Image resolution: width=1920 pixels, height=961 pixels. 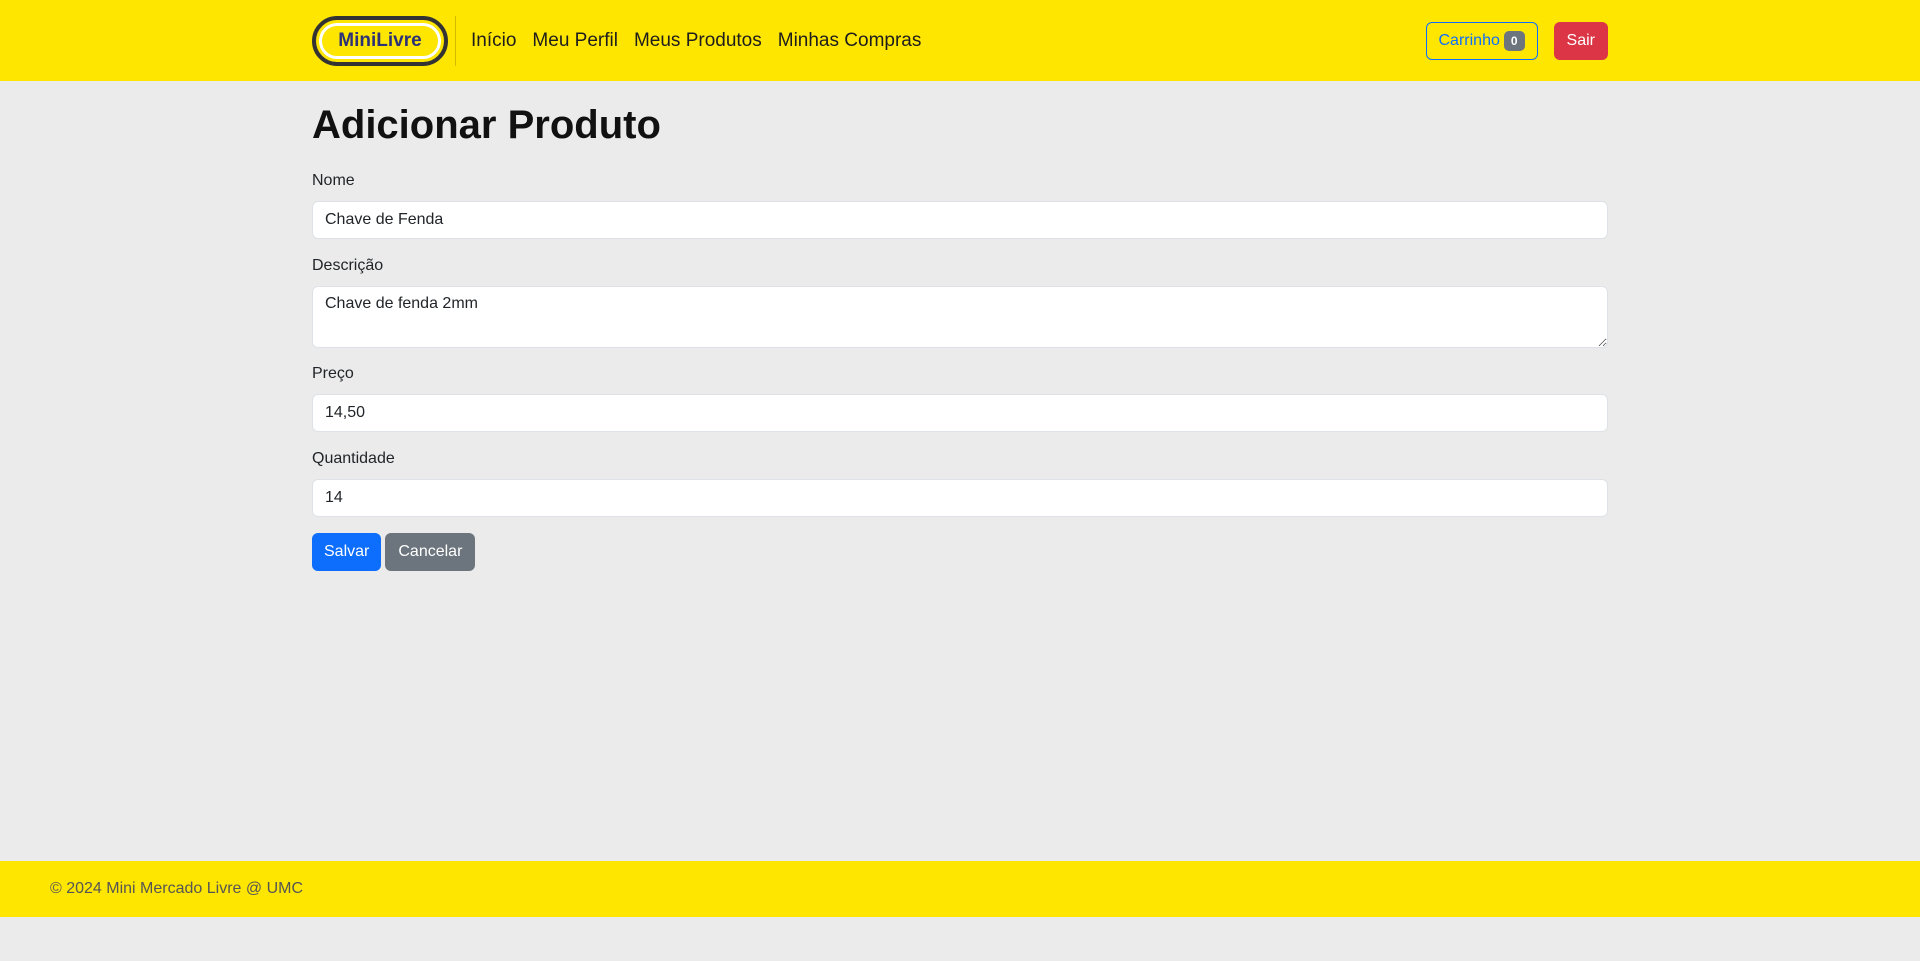 What do you see at coordinates (960, 498) in the screenshot?
I see `quantity-input` at bounding box center [960, 498].